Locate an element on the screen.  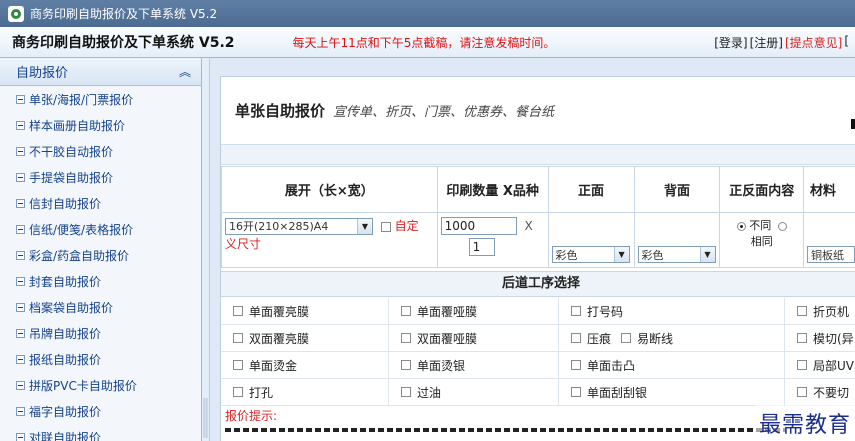
process-option: 过油 is located at coordinates (474, 392).